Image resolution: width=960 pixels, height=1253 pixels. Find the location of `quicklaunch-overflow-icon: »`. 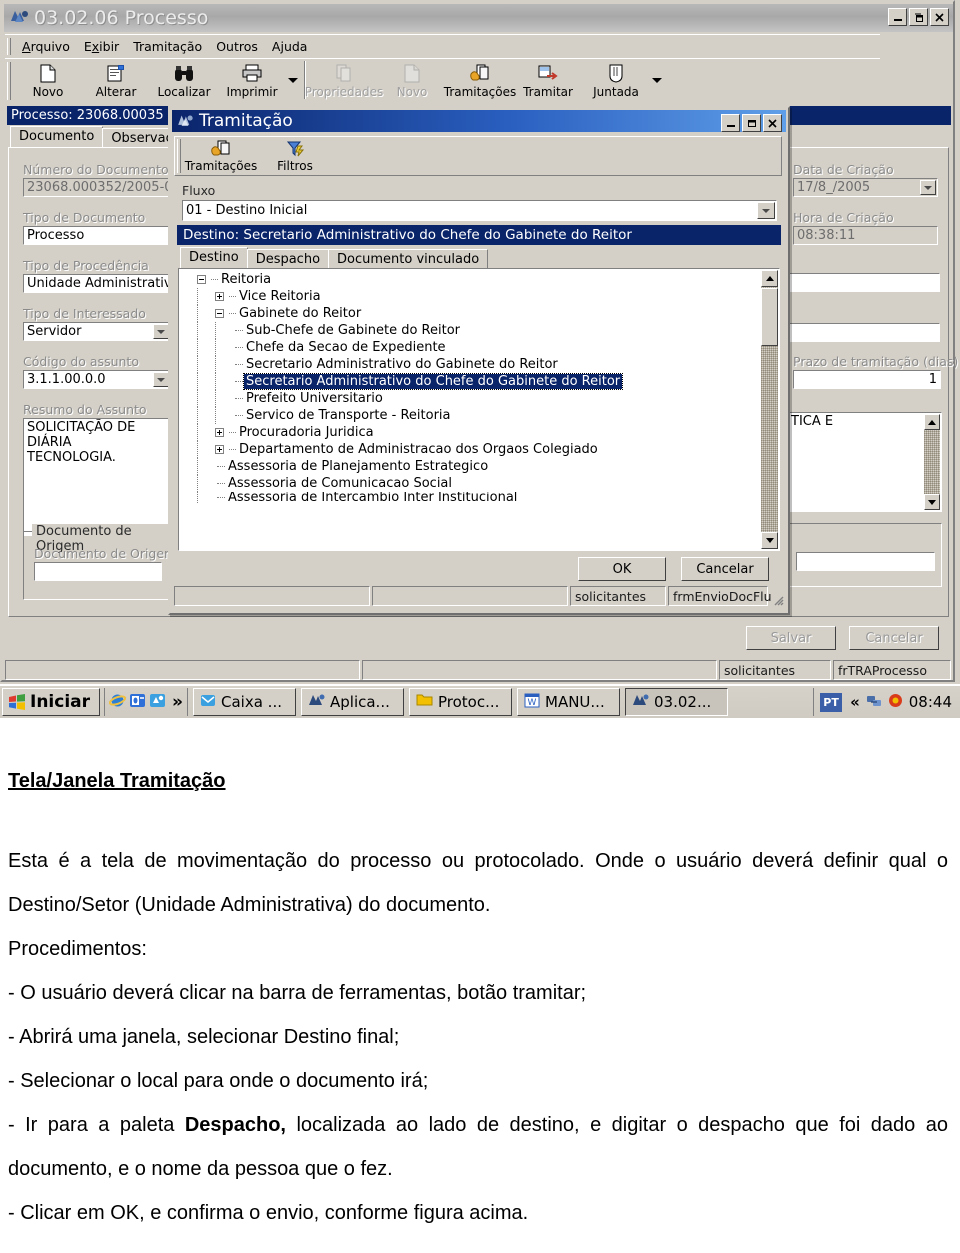

quicklaunch-overflow-icon: » is located at coordinates (177, 702).